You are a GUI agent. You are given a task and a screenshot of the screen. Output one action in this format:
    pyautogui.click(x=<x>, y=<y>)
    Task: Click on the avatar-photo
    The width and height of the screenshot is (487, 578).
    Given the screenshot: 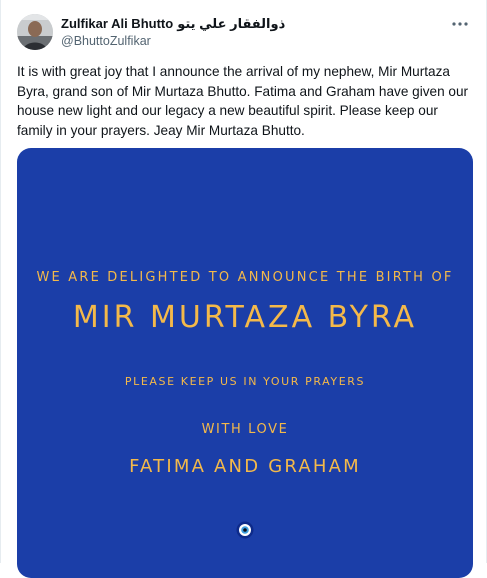 What is the action you would take?
    pyautogui.click(x=35, y=32)
    